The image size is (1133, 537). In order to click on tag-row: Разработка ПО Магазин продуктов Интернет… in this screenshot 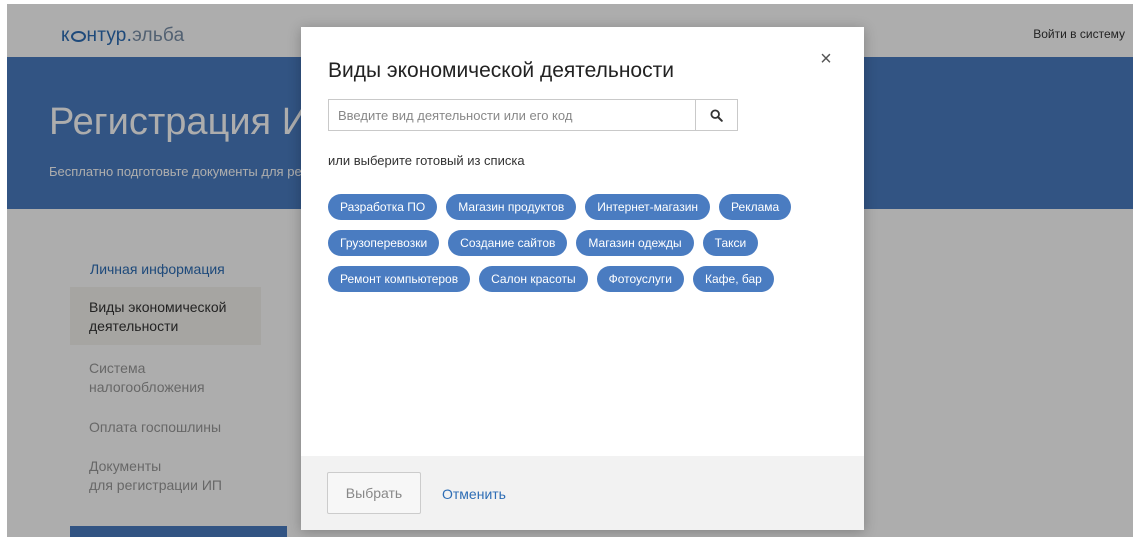, I will do `click(578, 207)`.